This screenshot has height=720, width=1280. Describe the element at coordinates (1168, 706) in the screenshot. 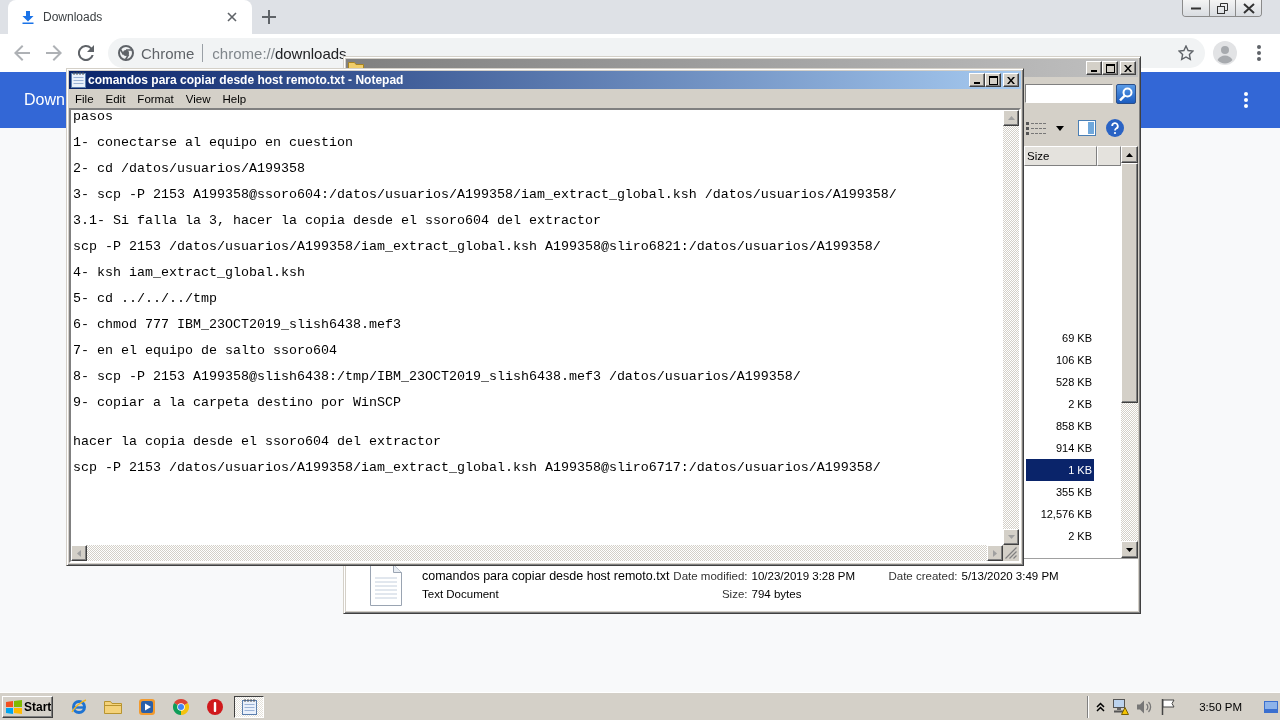

I see `flag-icon` at that location.